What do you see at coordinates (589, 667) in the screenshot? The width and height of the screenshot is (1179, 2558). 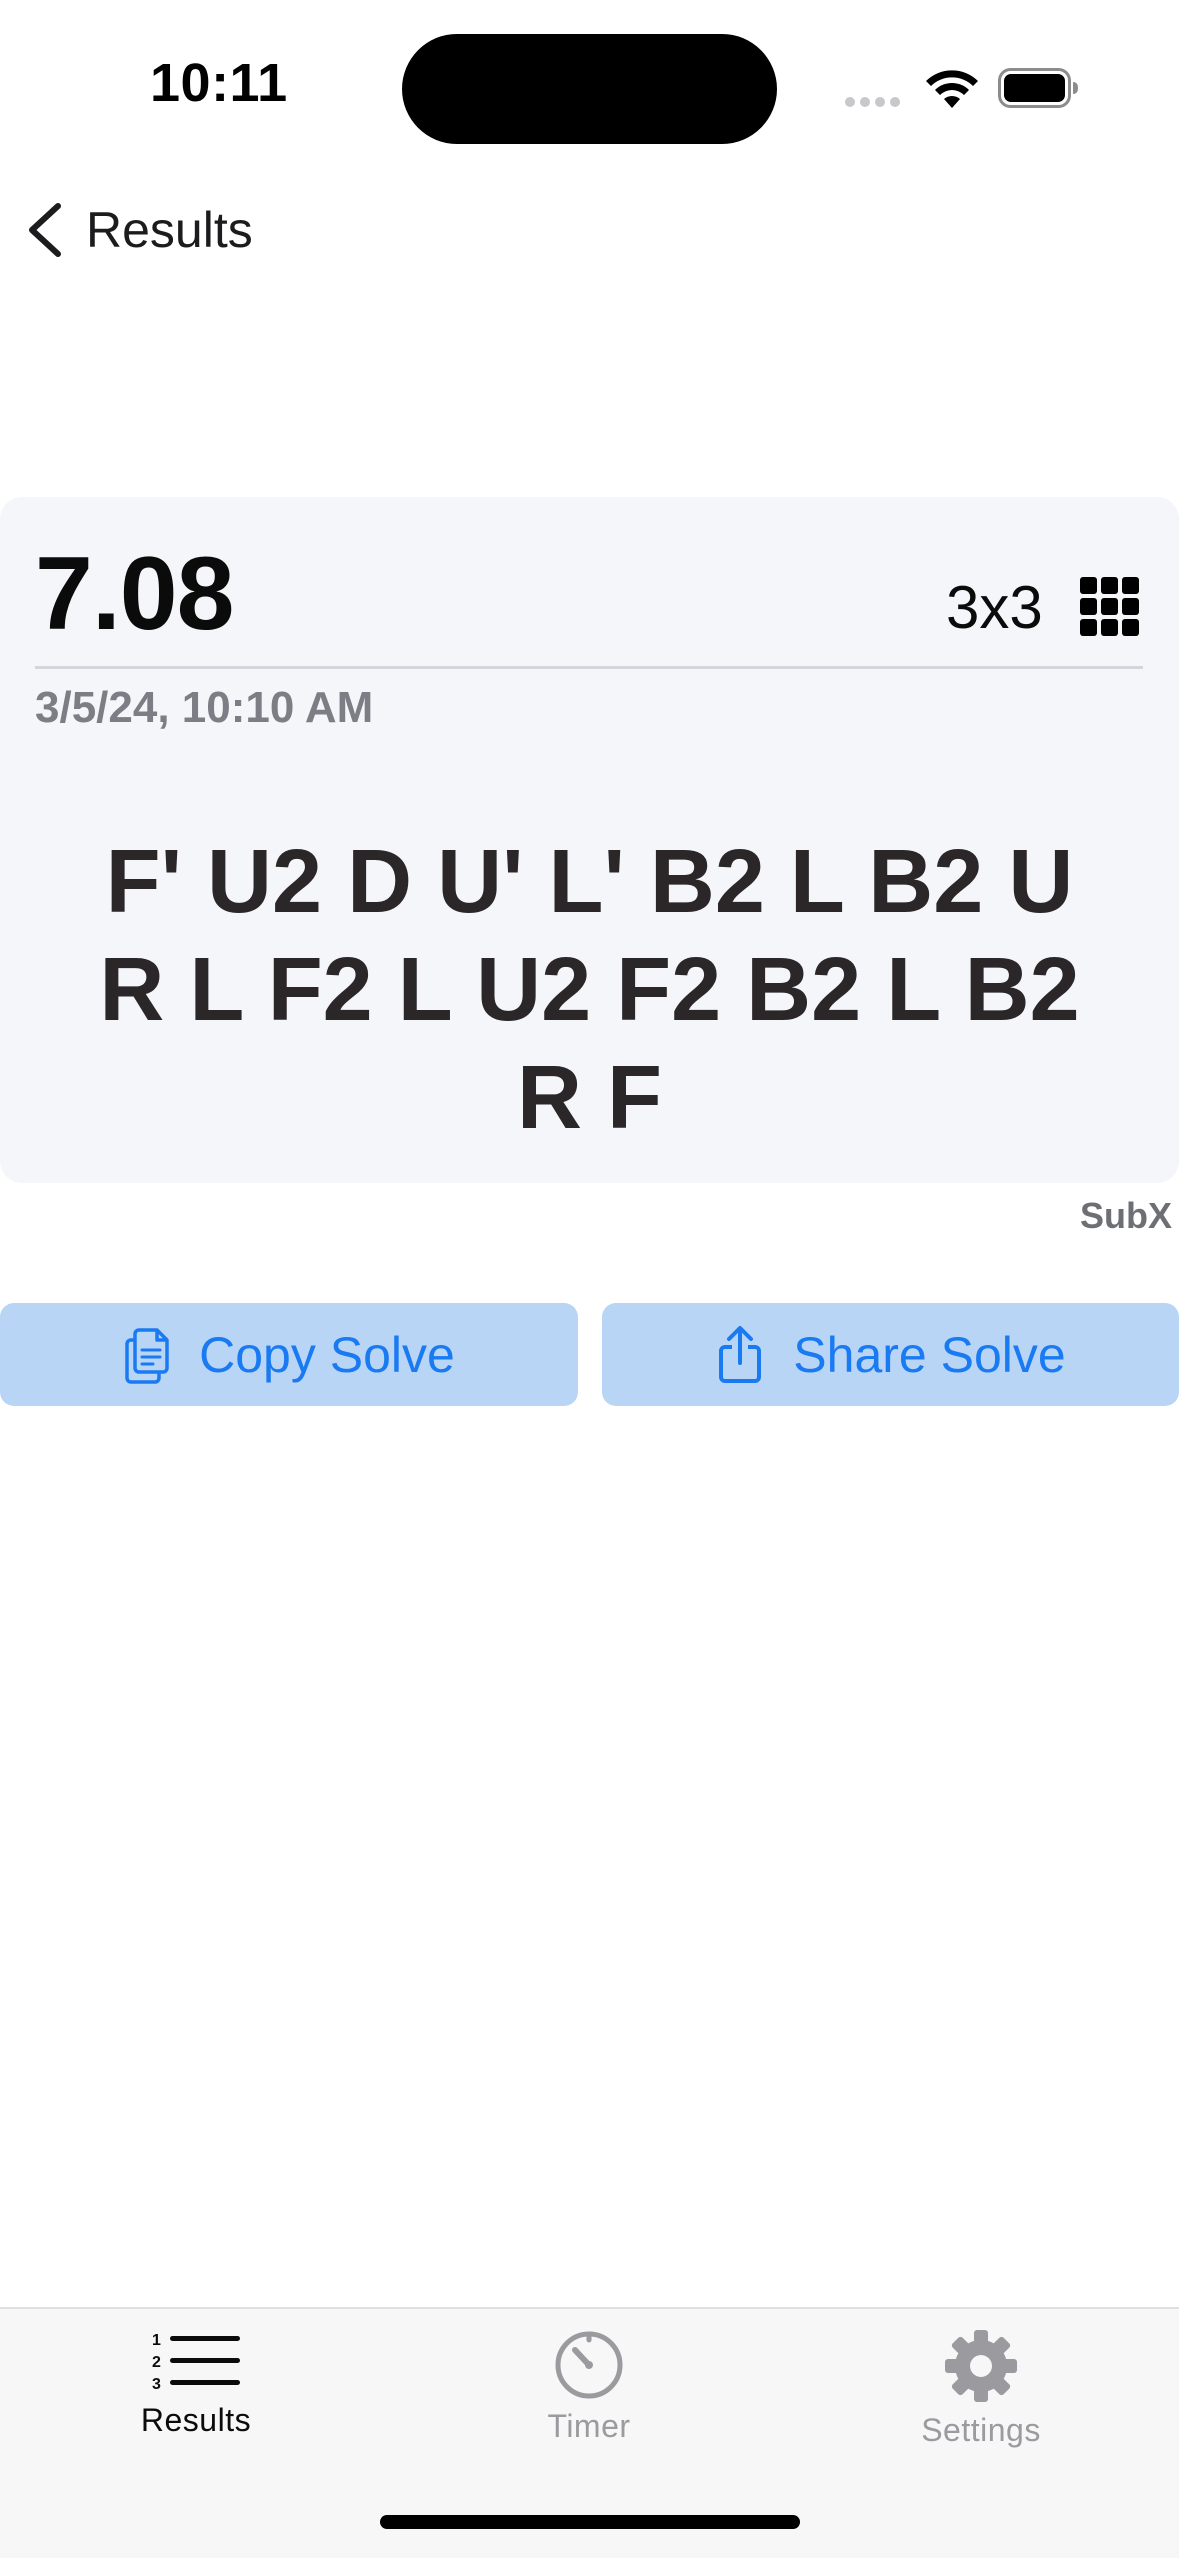 I see `card-divider` at bounding box center [589, 667].